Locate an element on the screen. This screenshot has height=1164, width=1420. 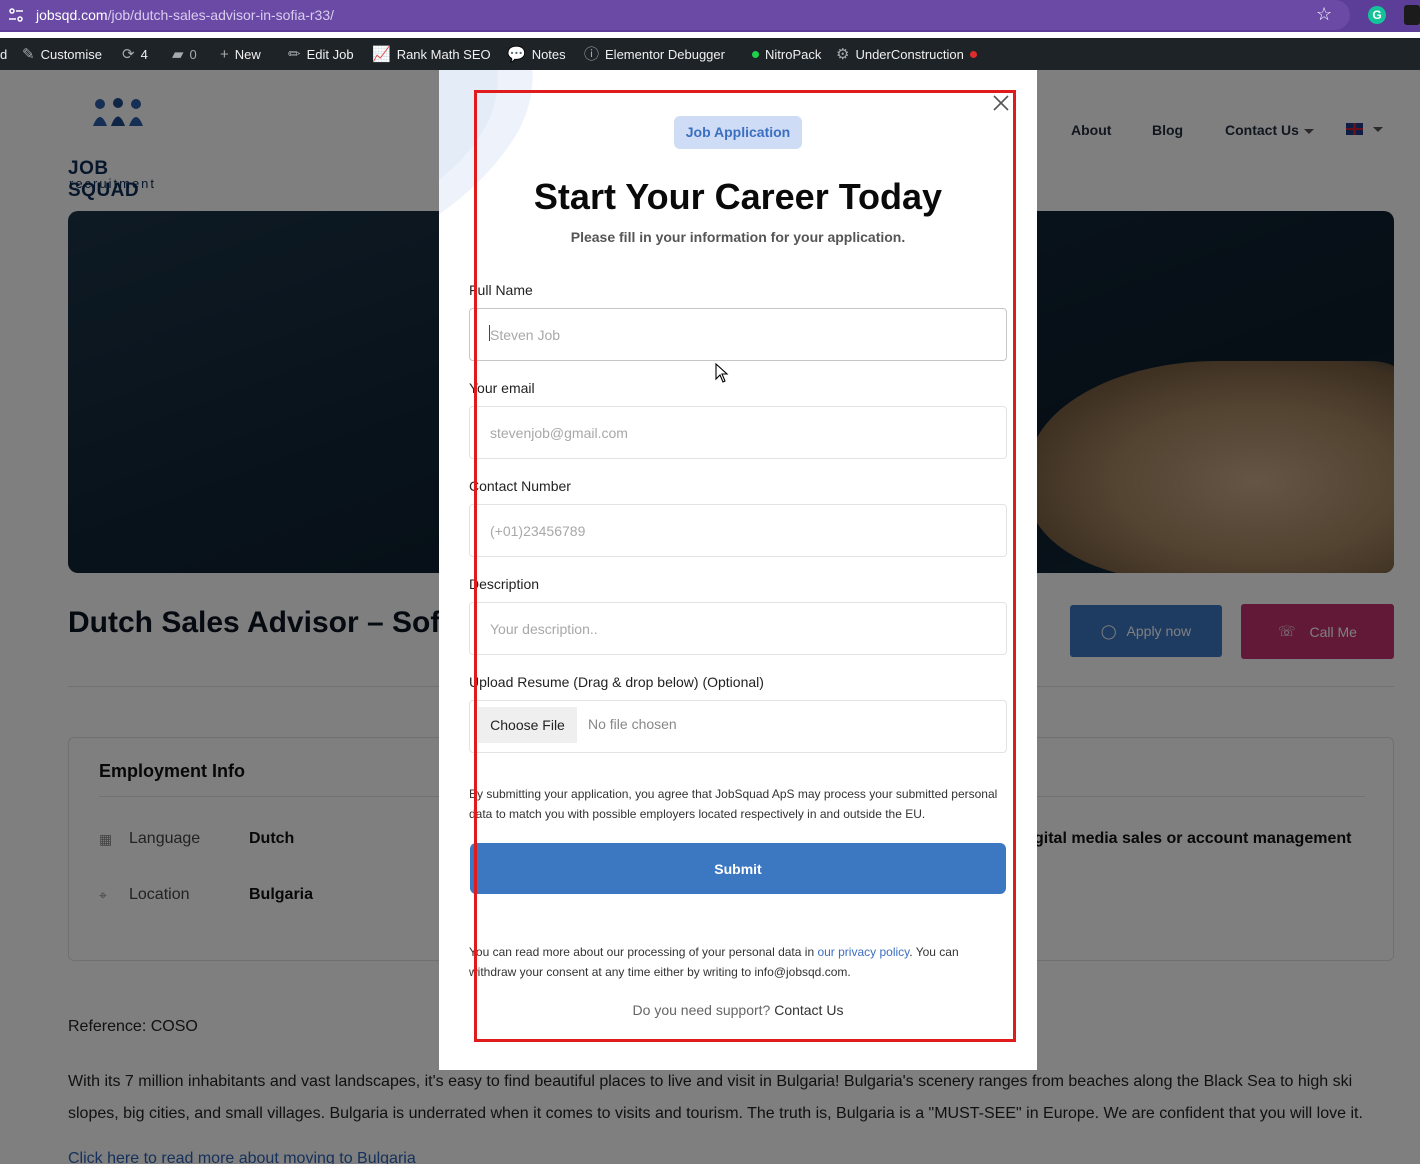
url-domain: jobsqd.com is located at coordinates (72, 15).